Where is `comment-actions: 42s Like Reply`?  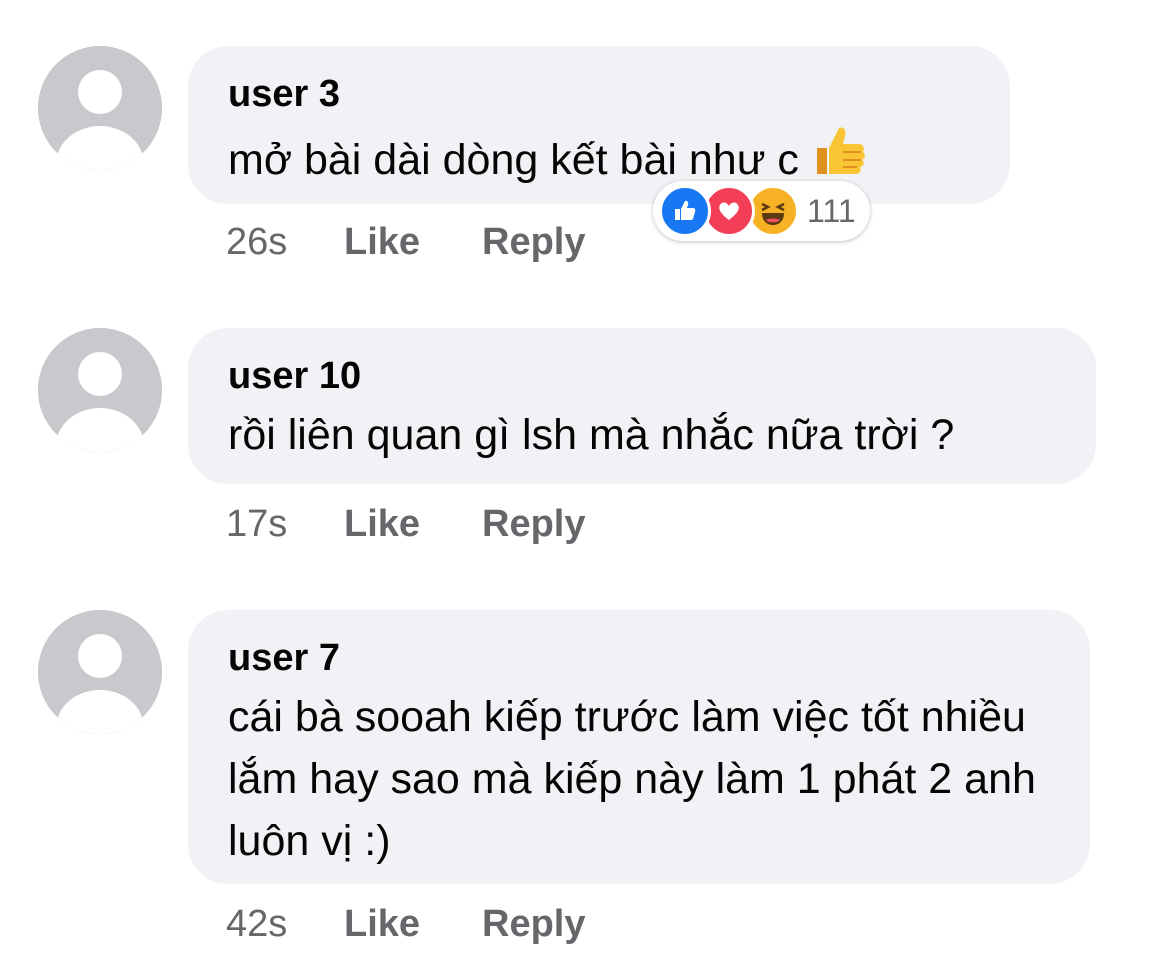
comment-actions: 42s Like Reply is located at coordinates (405, 924).